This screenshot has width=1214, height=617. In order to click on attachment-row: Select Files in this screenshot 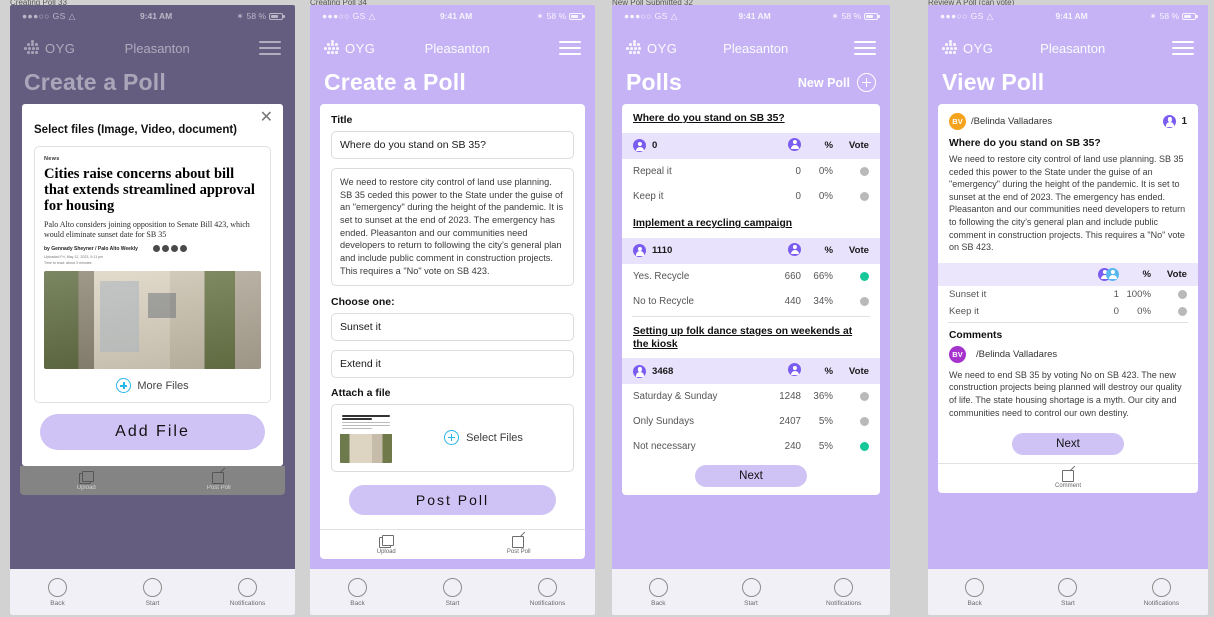, I will do `click(452, 437)`.